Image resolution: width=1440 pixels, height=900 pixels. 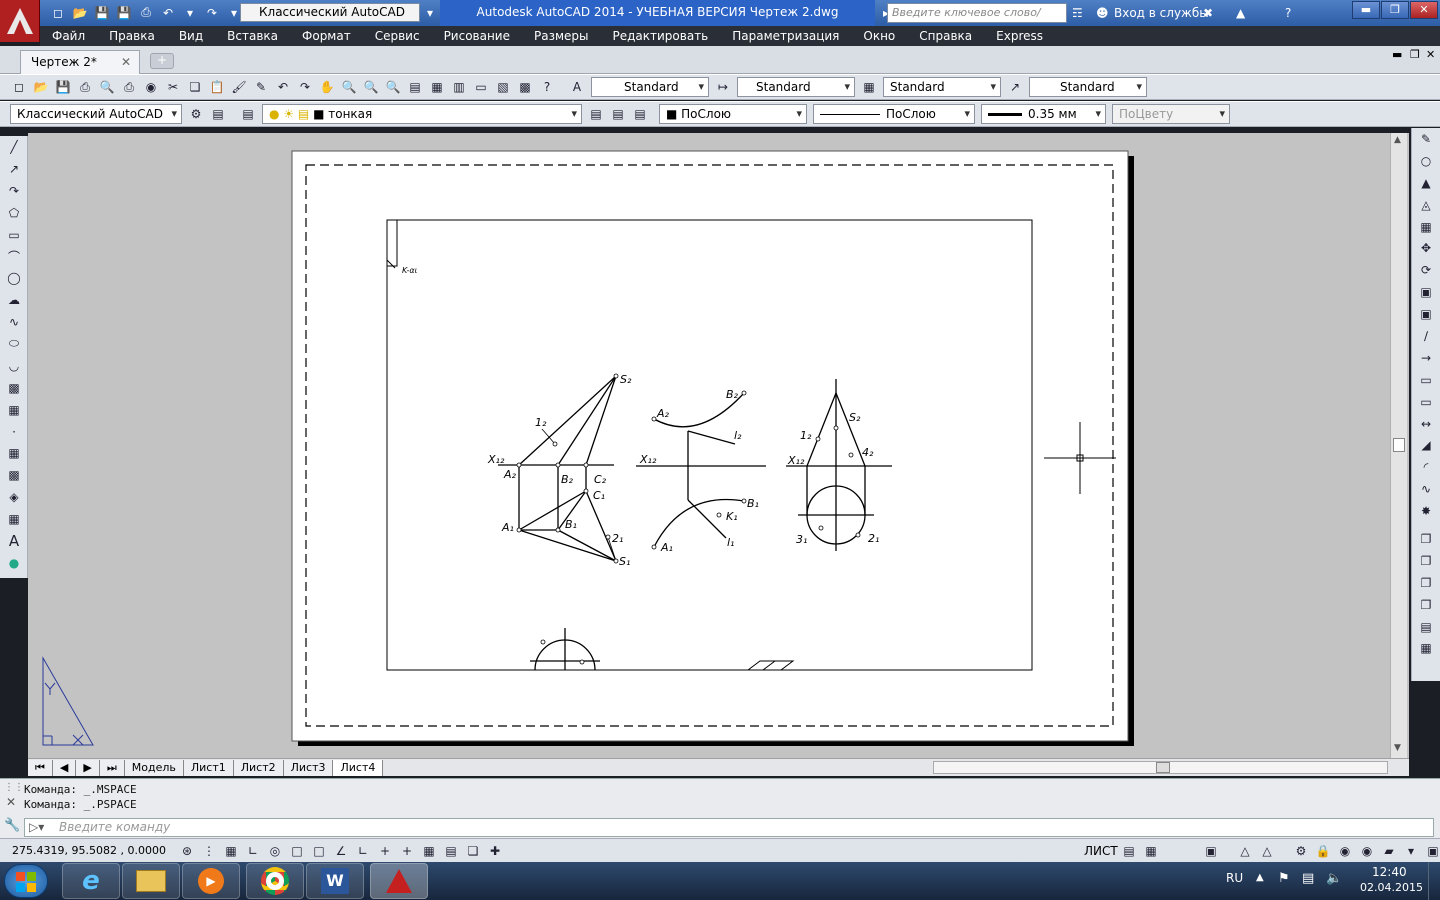 What do you see at coordinates (14, 235) in the screenshot?
I see `rectangle-icon: ▭` at bounding box center [14, 235].